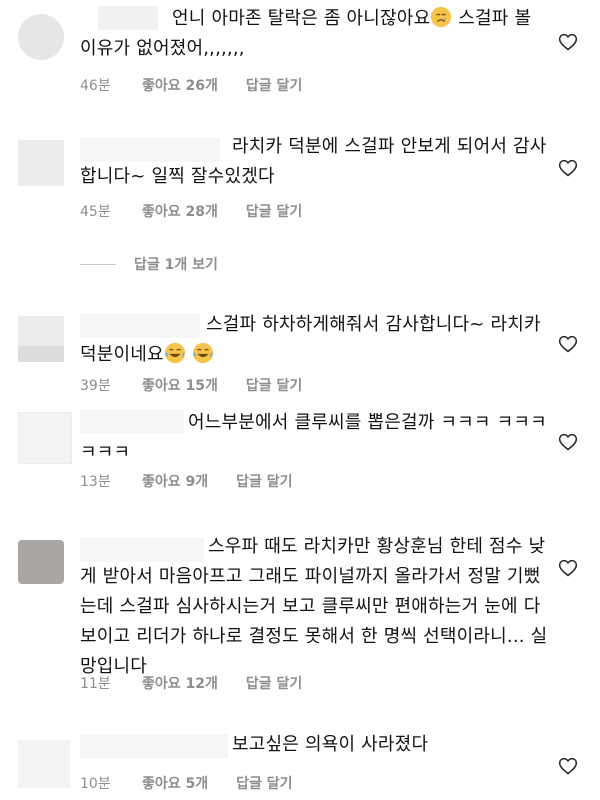  I want to click on likes-count-button: 좋아요 5개, so click(175, 783).